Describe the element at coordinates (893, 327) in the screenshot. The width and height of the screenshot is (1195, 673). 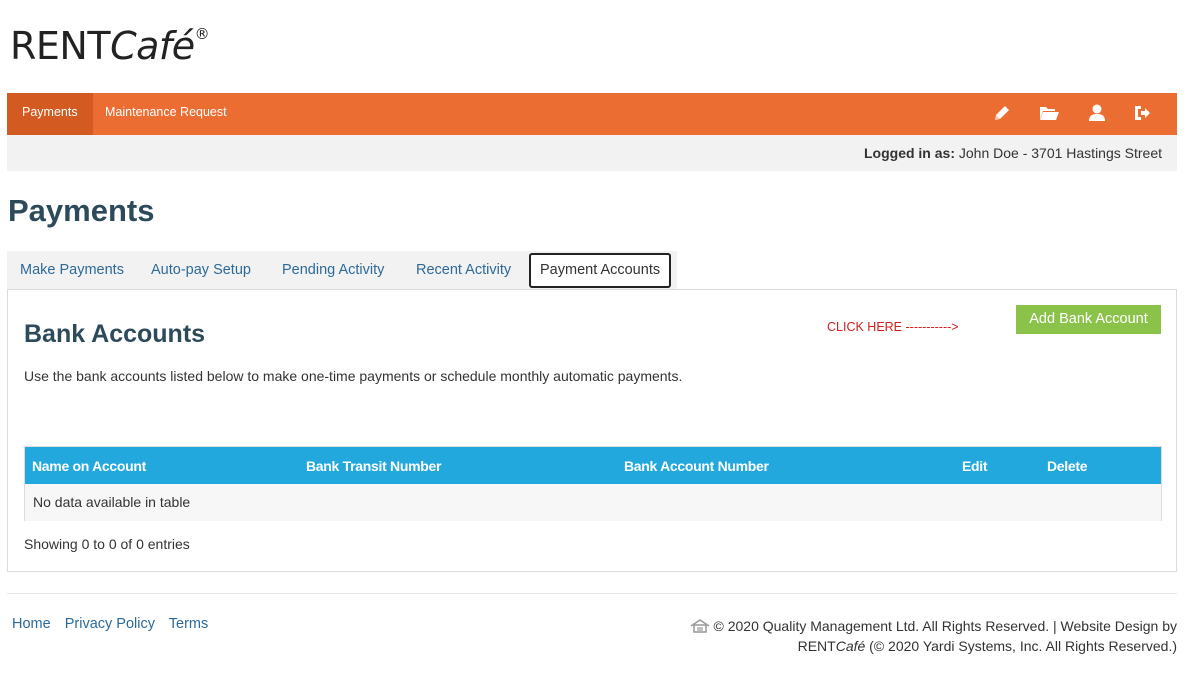
I see `click-here-annotation: CLICK HERE ----------->` at that location.